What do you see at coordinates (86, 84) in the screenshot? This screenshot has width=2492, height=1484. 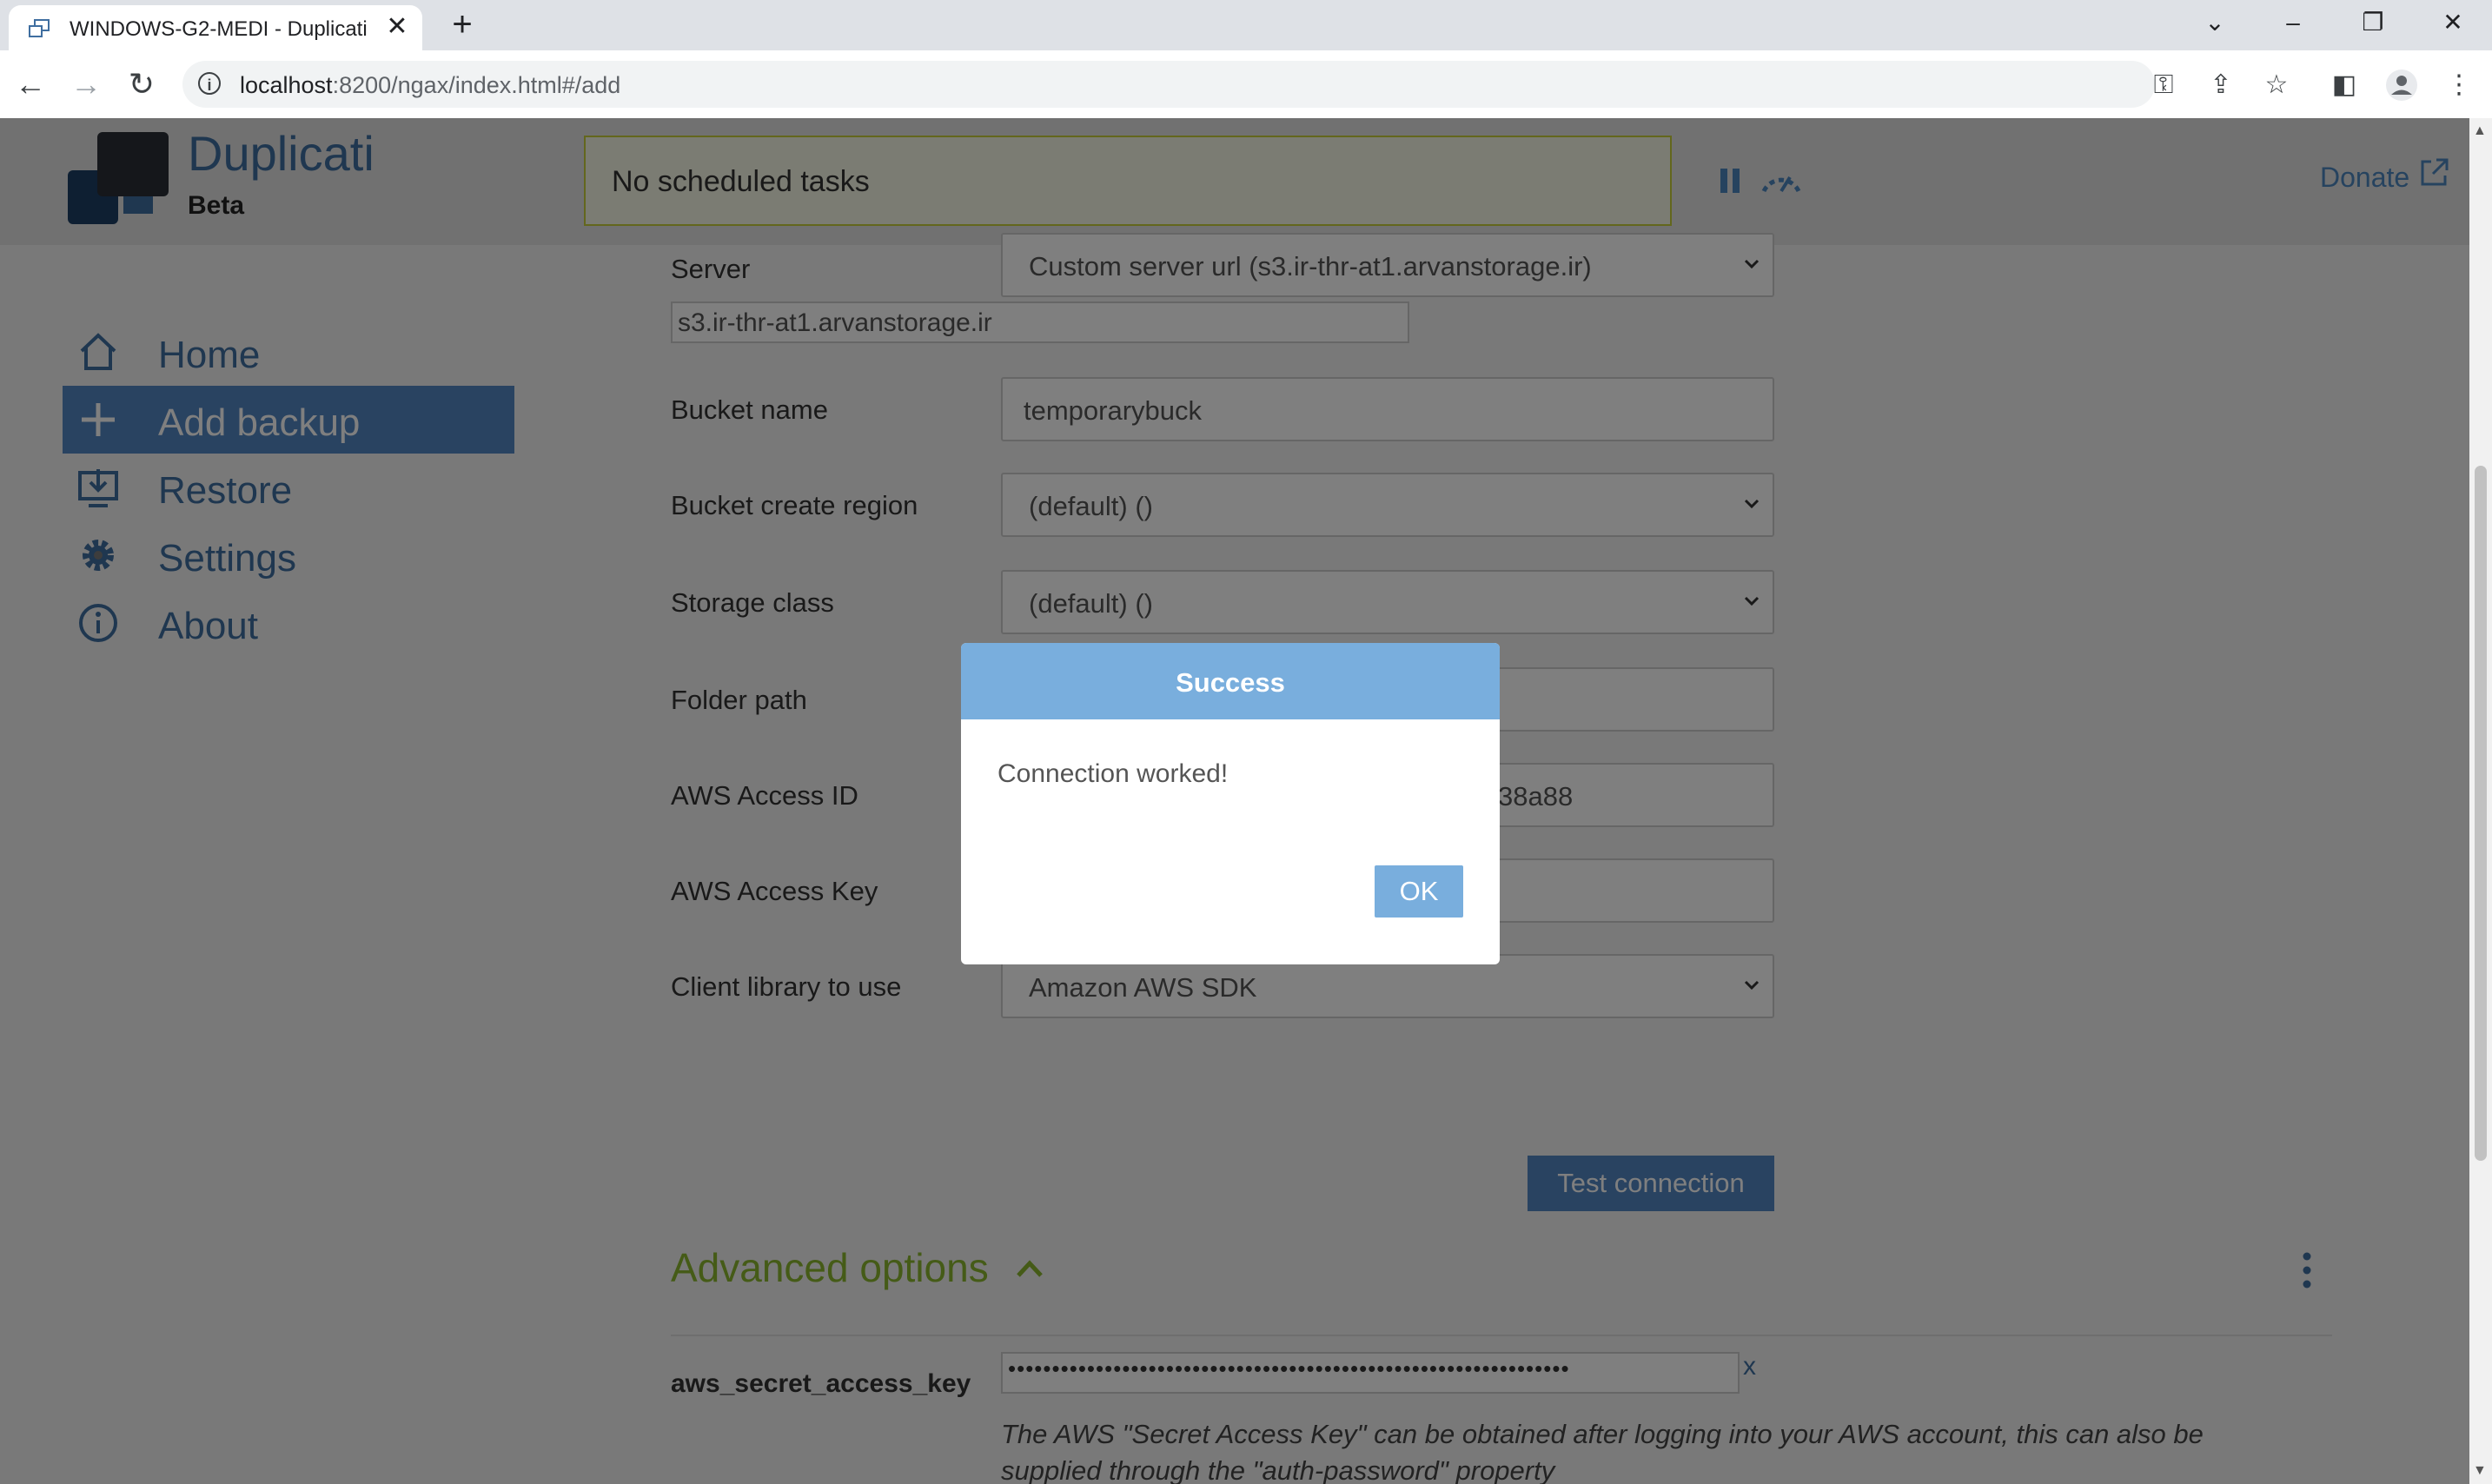 I see `forward-icon: →` at bounding box center [86, 84].